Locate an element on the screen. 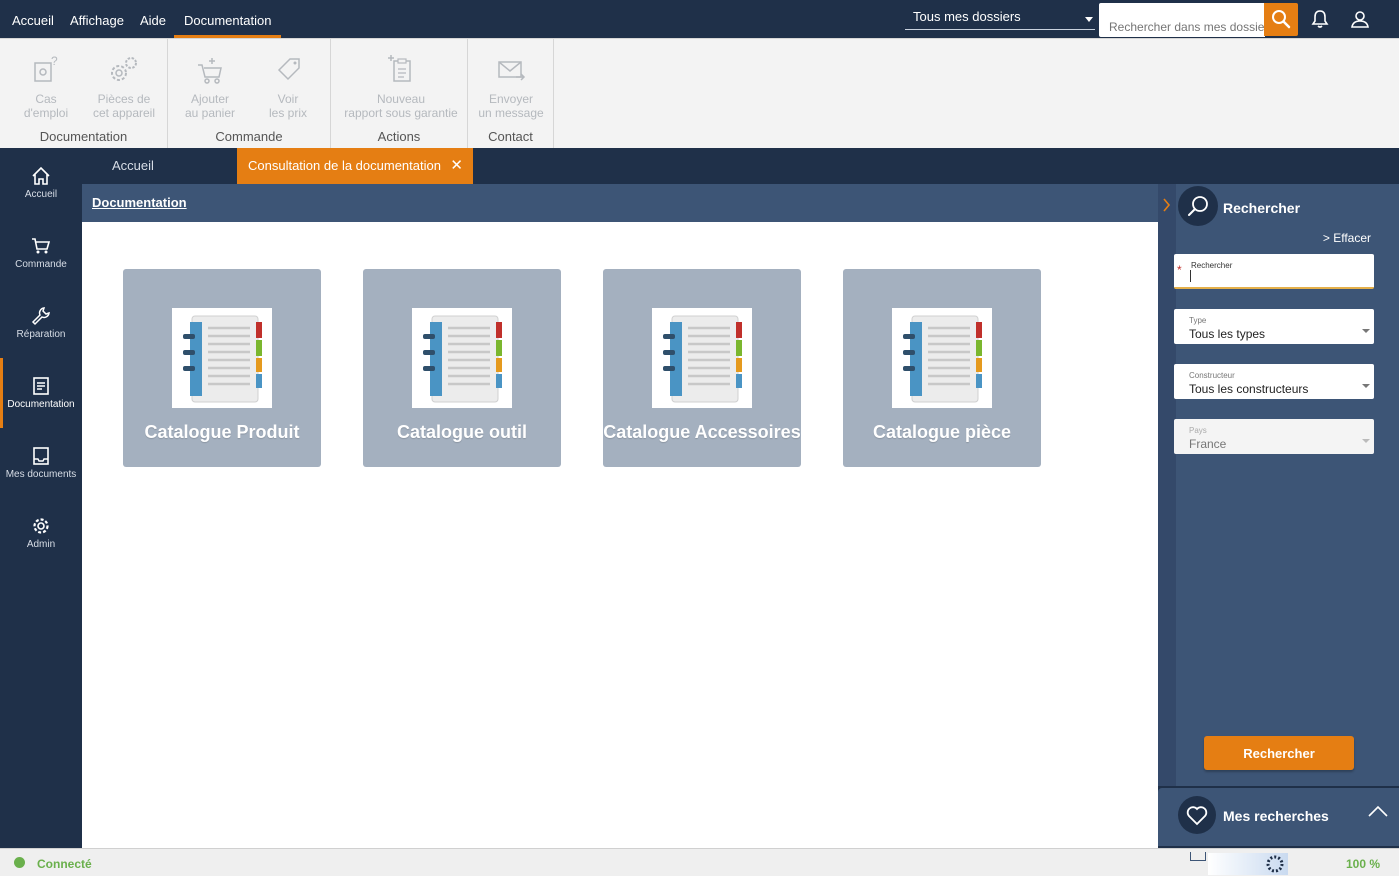  saved-searches-panel: Mes recherches is located at coordinates (1278, 817).